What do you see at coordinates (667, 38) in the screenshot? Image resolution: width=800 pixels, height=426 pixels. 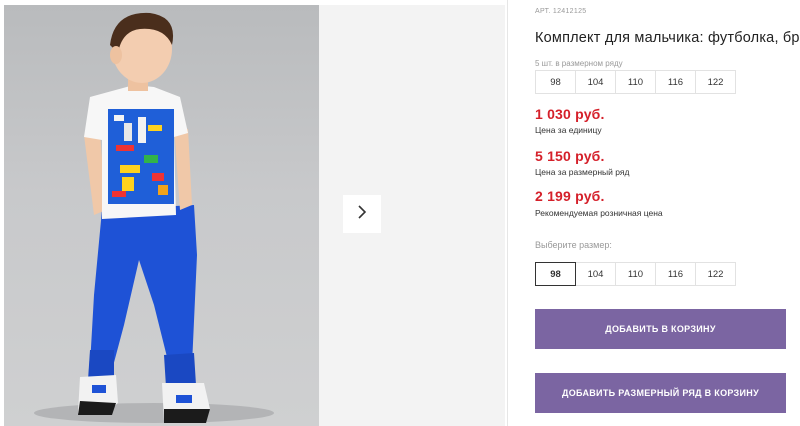 I see `product-title: Комплект для мальчика: футболка, брюки` at bounding box center [667, 38].